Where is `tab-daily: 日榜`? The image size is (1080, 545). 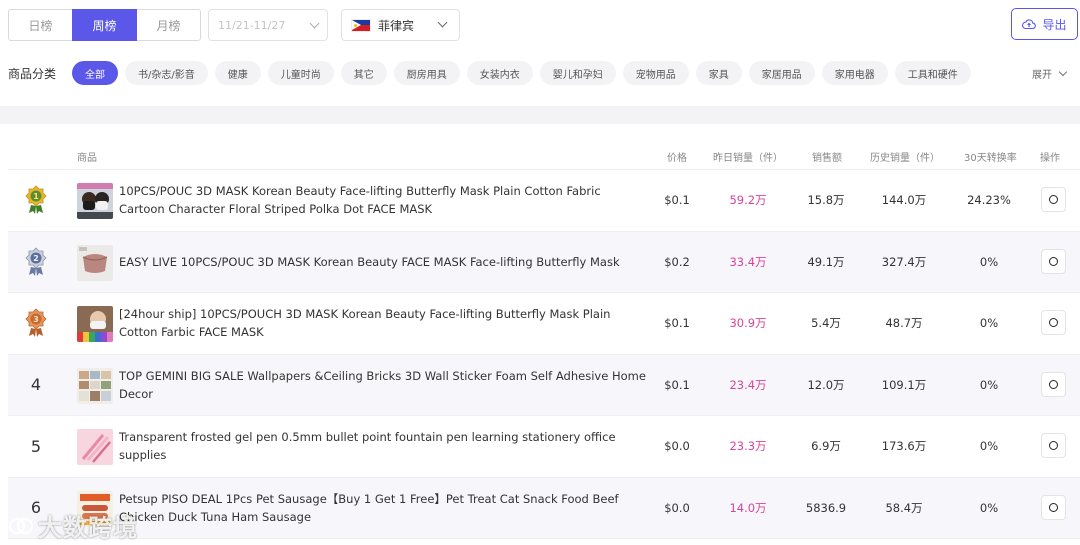 tab-daily: 日榜 is located at coordinates (40, 25).